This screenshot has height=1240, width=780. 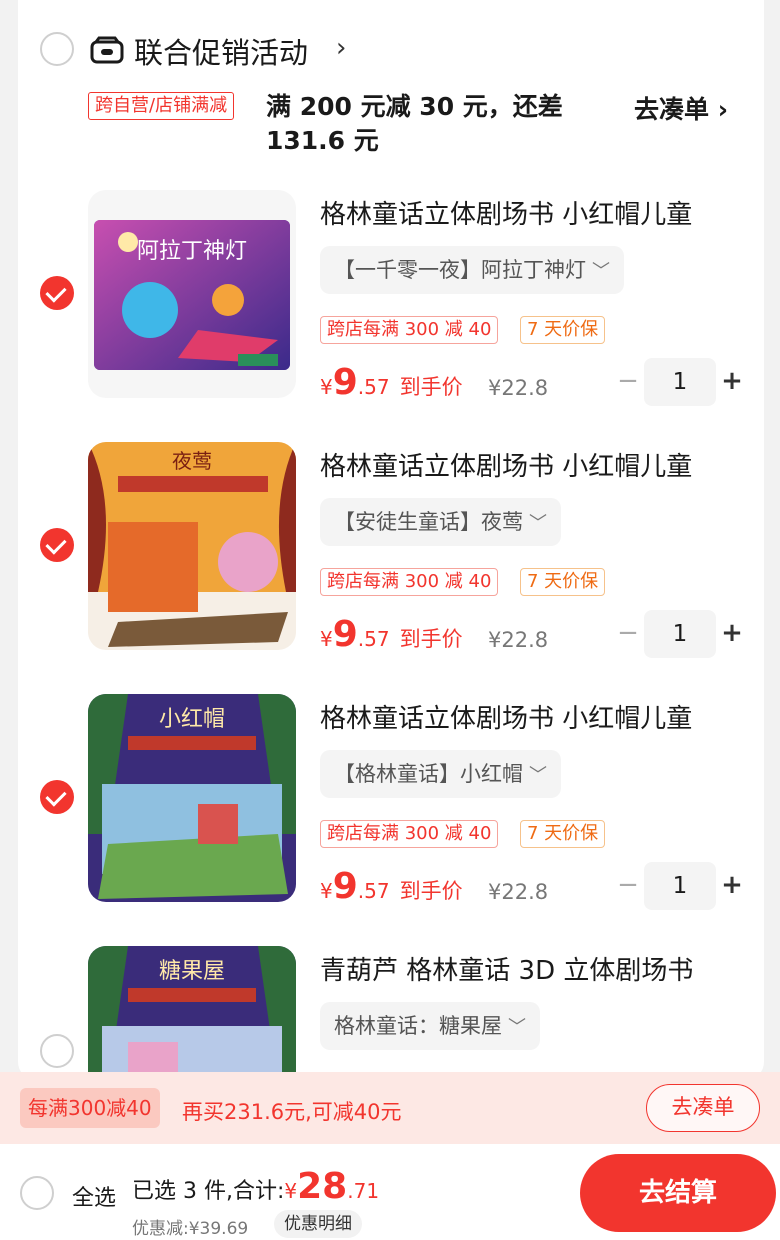 What do you see at coordinates (506, 968) in the screenshot?
I see `item-title: 青葫芦 格林童话 3D 立体剧场书` at bounding box center [506, 968].